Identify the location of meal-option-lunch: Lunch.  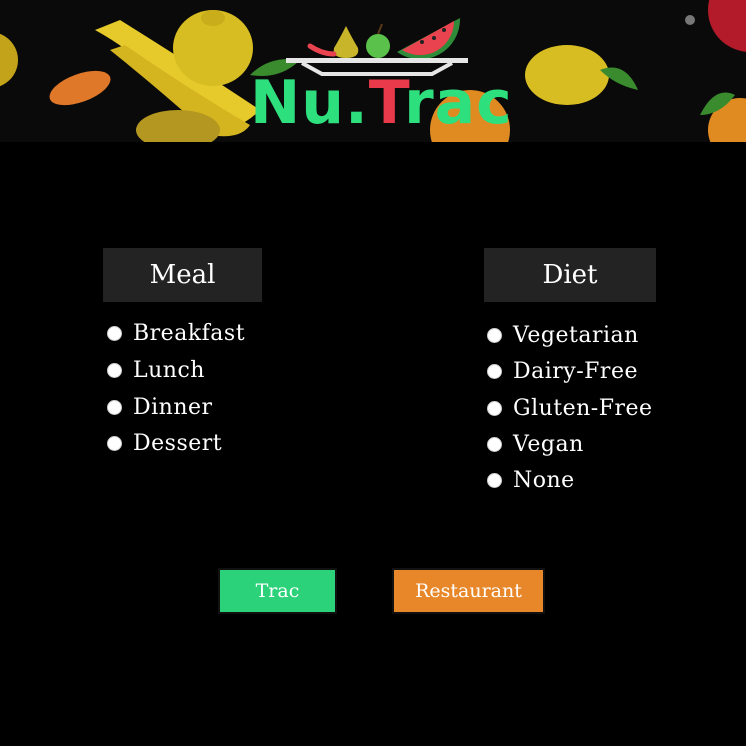
(156, 370).